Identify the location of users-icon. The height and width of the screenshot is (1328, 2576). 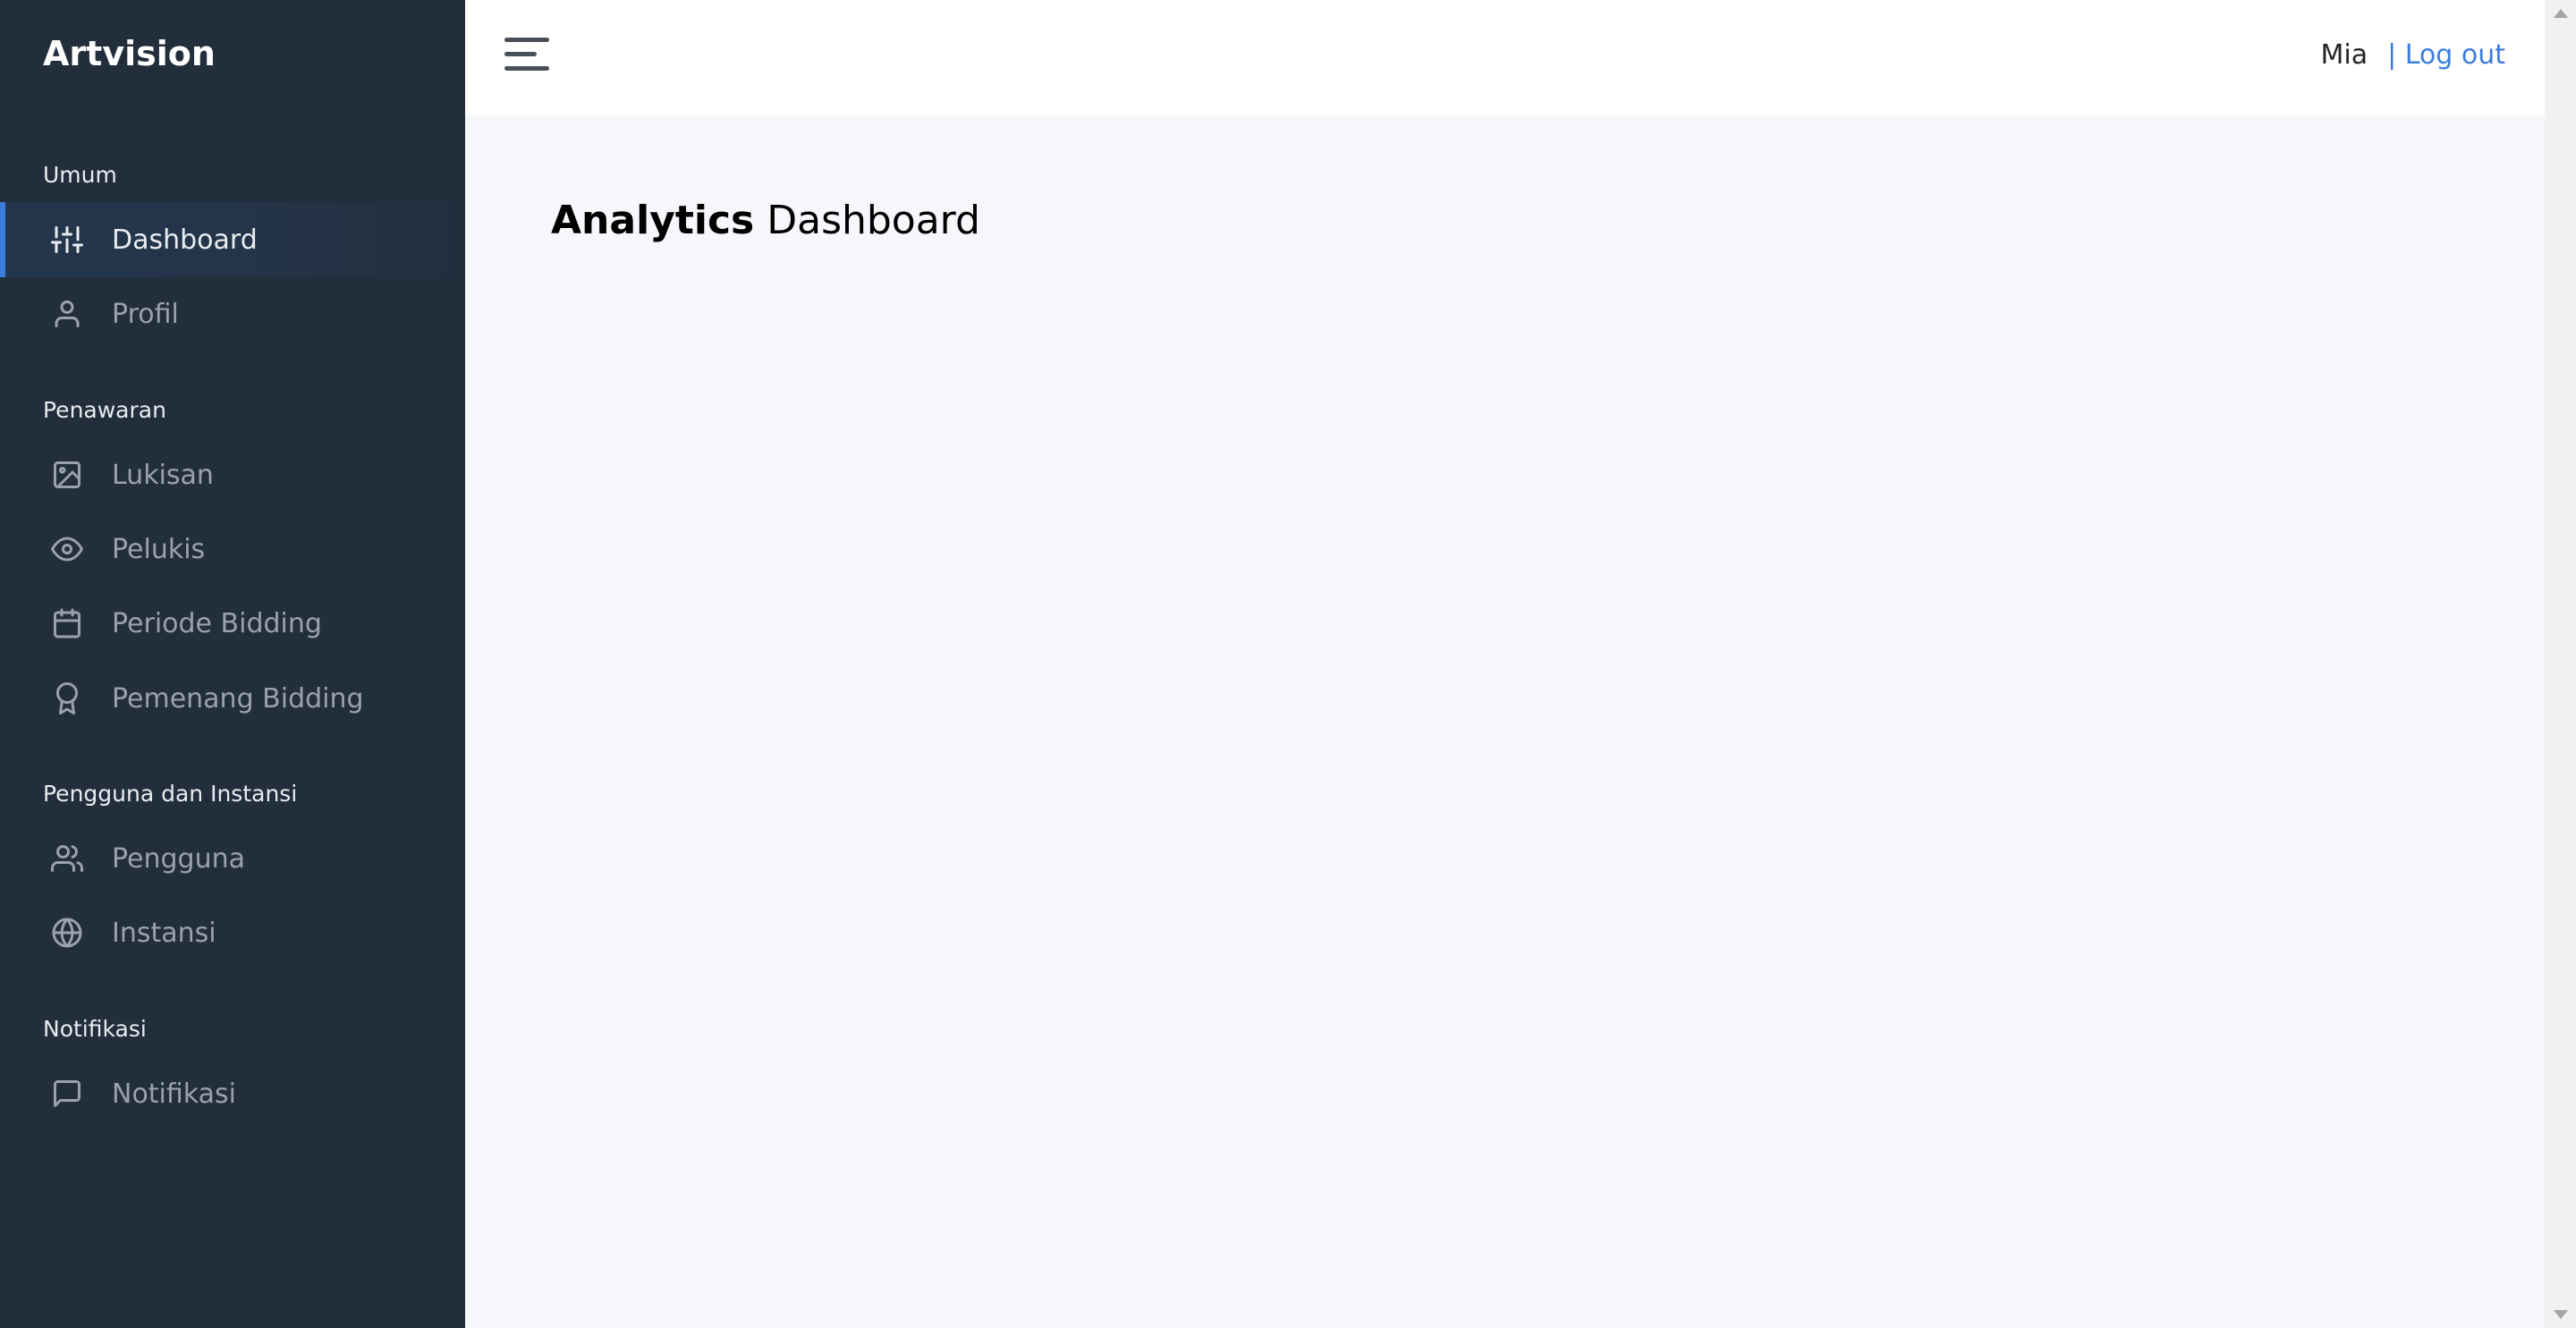
(67, 858).